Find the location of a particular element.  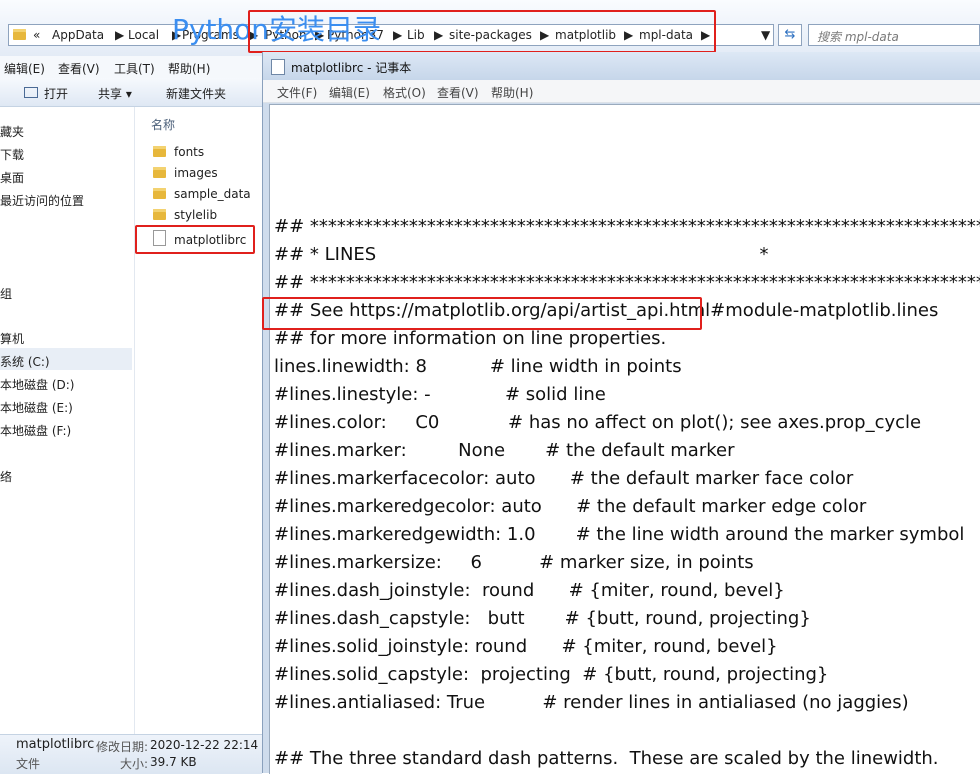

text-line: #lines.linestyle: - # solid line is located at coordinates (440, 394).